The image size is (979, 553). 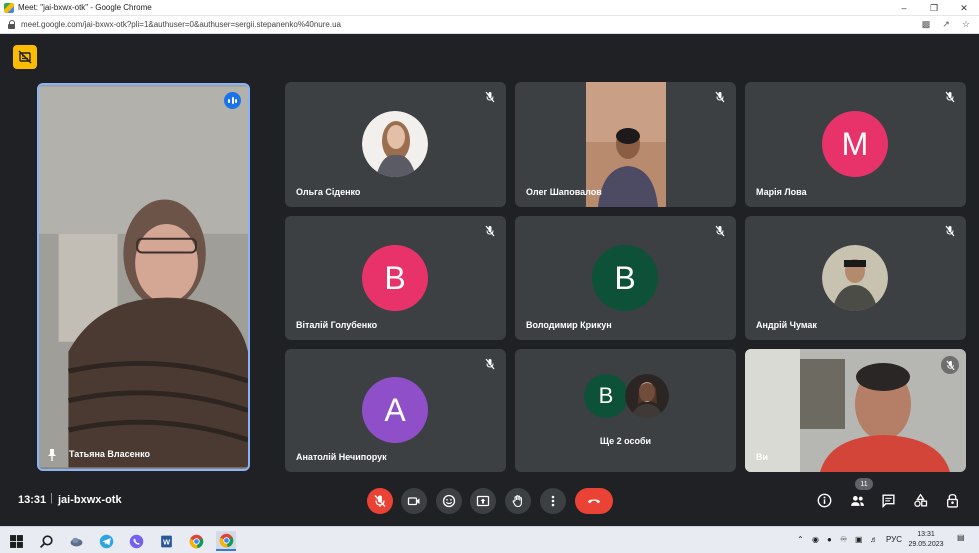 What do you see at coordinates (859, 539) in the screenshot?
I see `tray-monitor-icon: ▣` at bounding box center [859, 539].